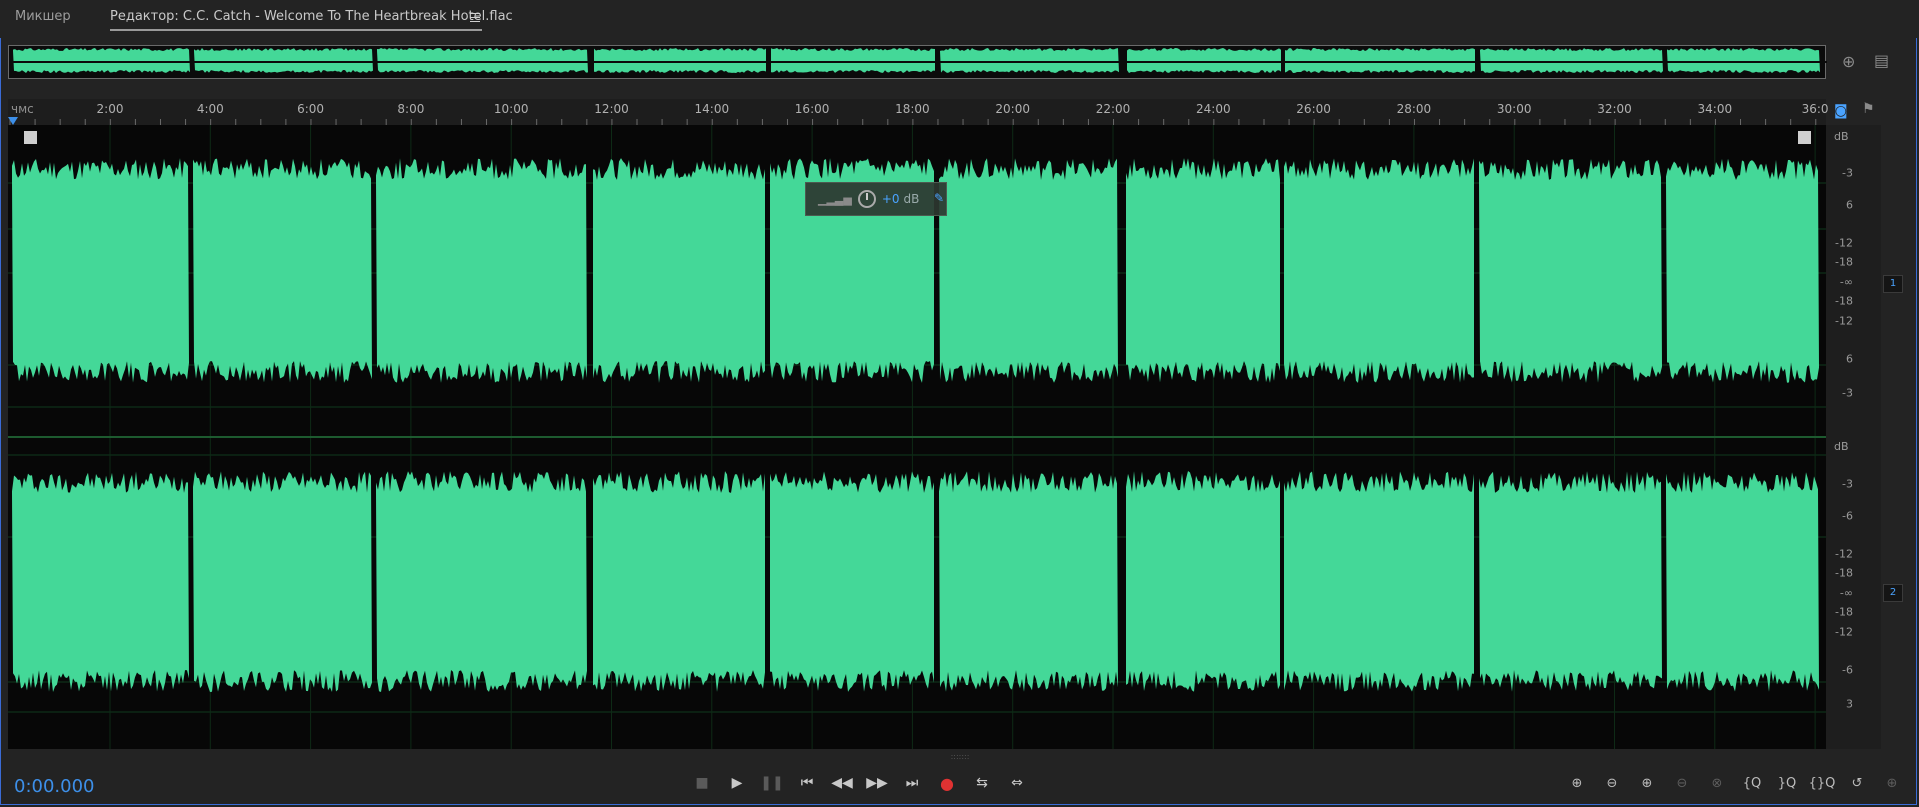 This screenshot has width=1919, height=807. I want to click on skip-selection-button: ⇔, so click(1017, 783).